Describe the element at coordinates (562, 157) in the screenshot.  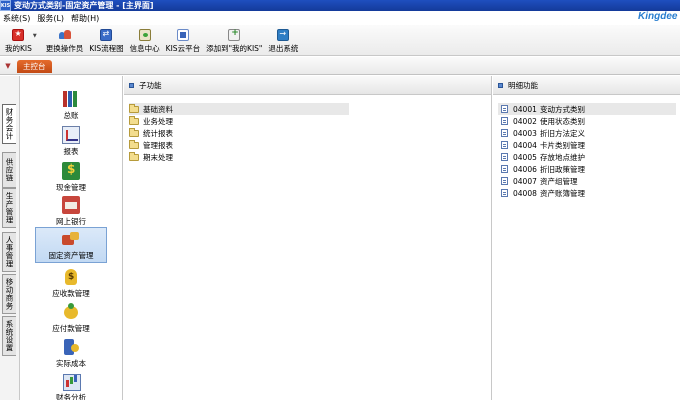
I see `func-name: 存放地点维护` at that location.